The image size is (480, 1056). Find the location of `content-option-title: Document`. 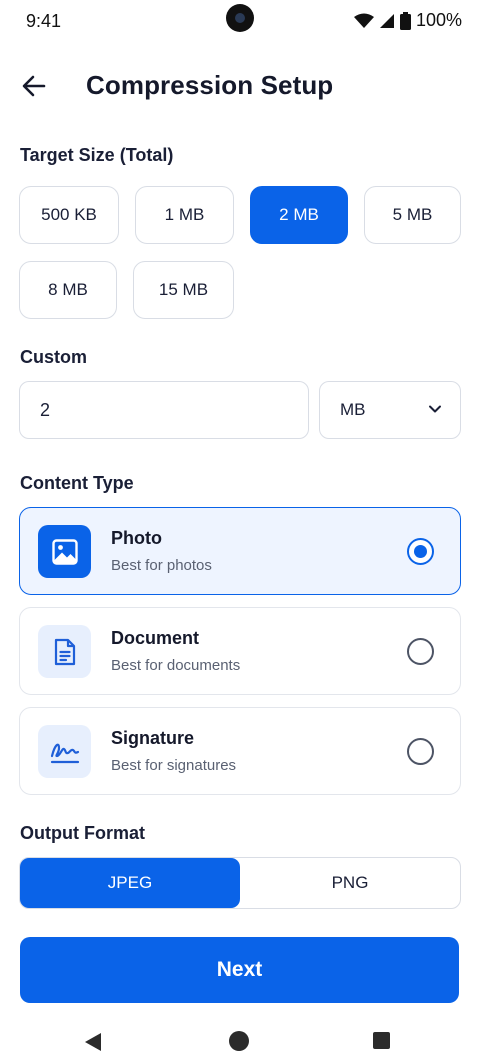

content-option-title: Document is located at coordinates (155, 638).